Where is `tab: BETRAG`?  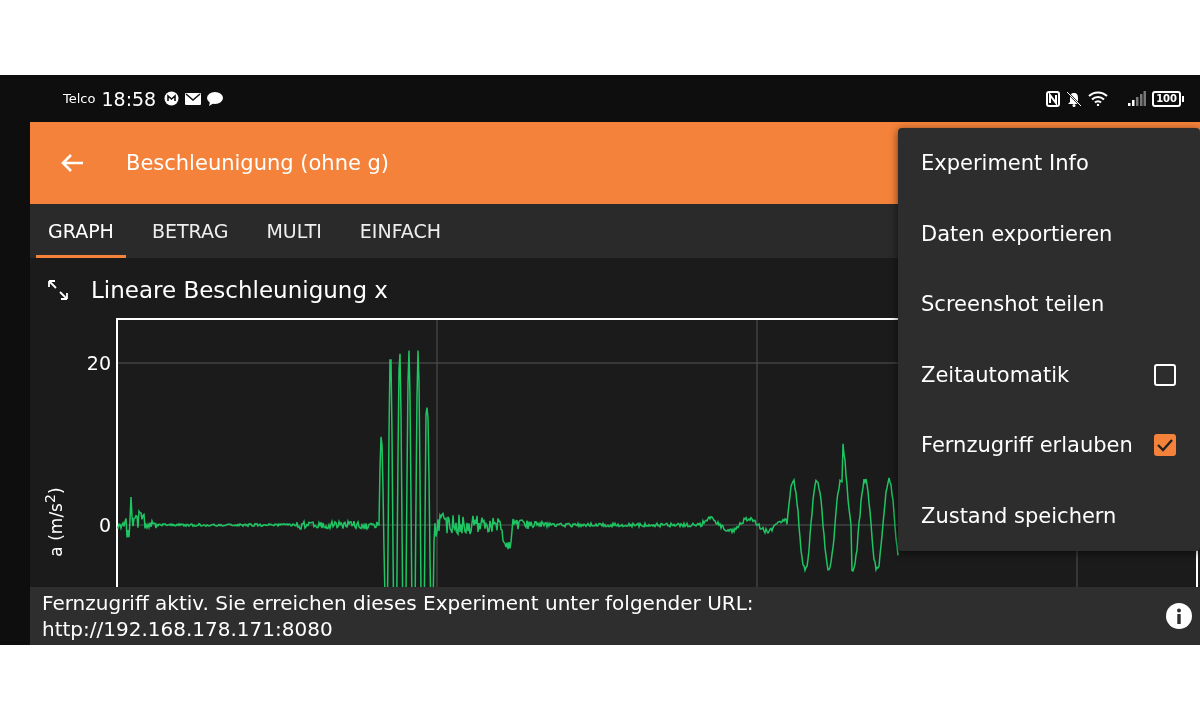 tab: BETRAG is located at coordinates (190, 231).